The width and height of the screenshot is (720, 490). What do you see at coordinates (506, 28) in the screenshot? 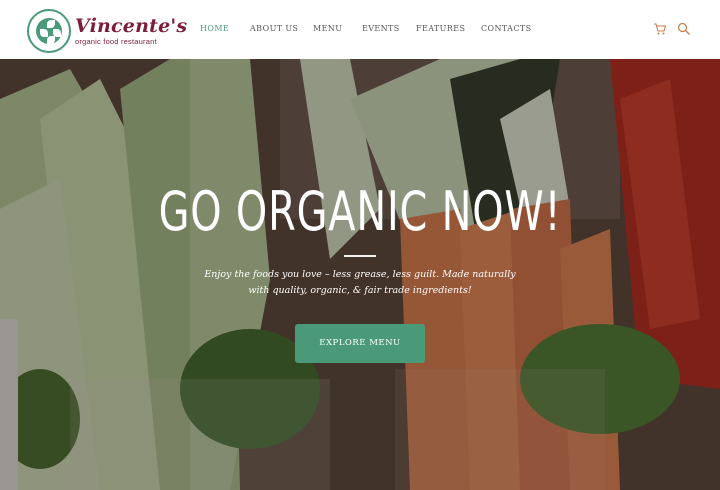
I see `nav-contacts: CONTACTS` at bounding box center [506, 28].